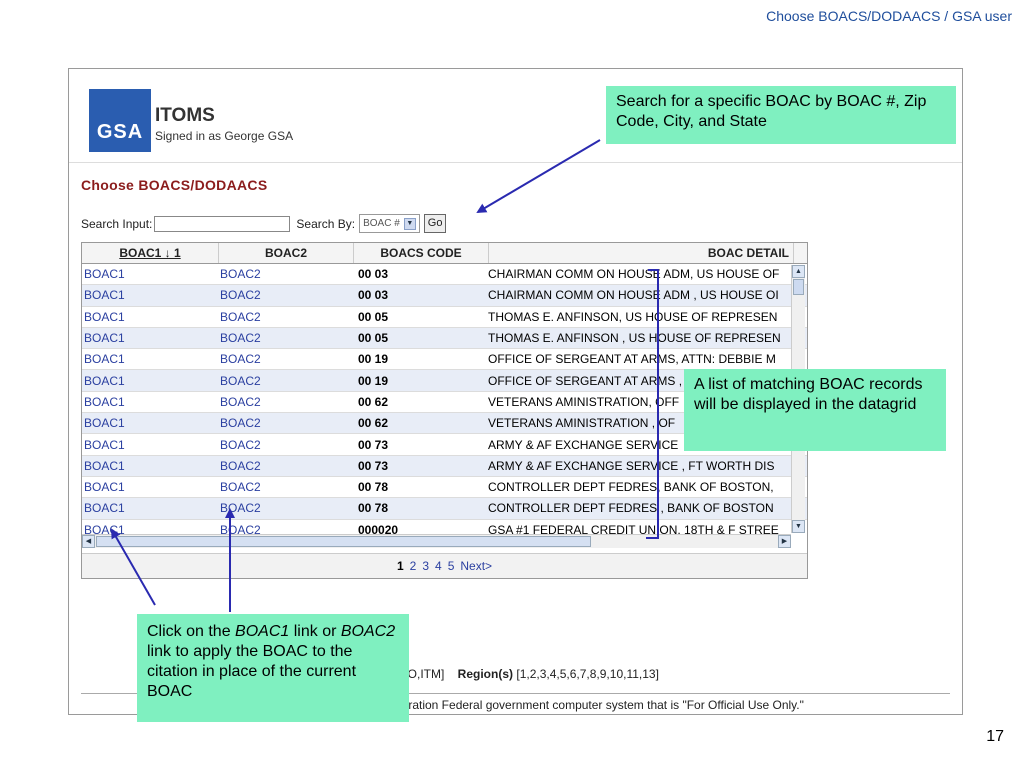 This screenshot has width=1024, height=768. What do you see at coordinates (652, 404) in the screenshot?
I see `list-bracket` at bounding box center [652, 404].